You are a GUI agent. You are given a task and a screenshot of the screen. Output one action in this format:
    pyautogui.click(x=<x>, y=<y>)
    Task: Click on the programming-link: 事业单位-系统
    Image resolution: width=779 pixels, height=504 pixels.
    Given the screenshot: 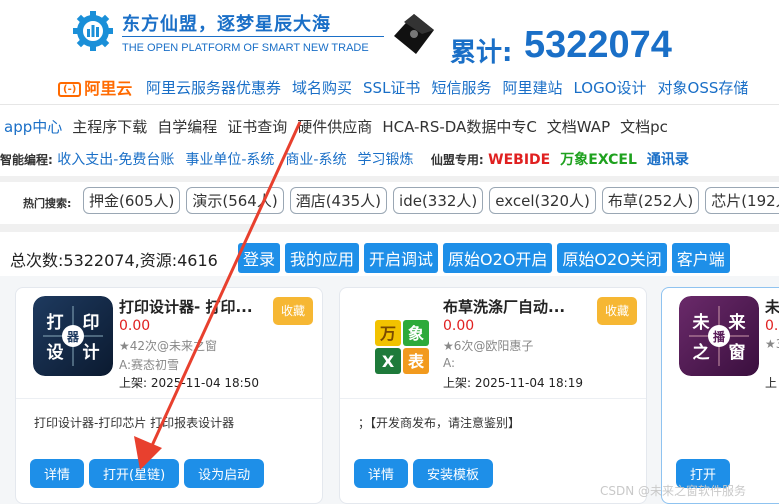 What is the action you would take?
    pyautogui.click(x=229, y=160)
    